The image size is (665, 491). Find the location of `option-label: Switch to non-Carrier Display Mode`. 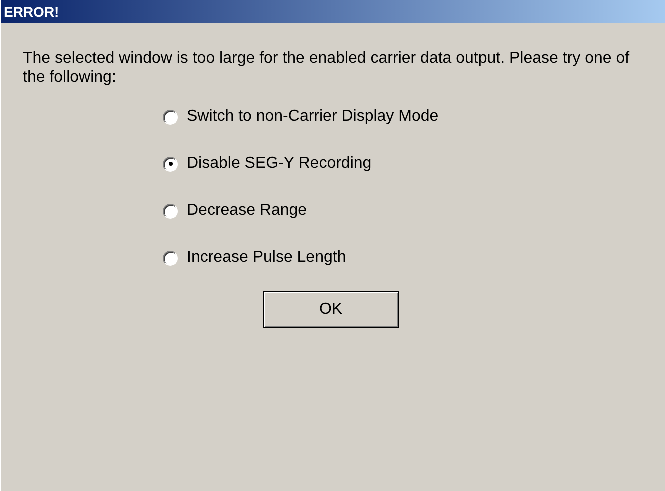

option-label: Switch to non-Carrier Display Mode is located at coordinates (313, 117).